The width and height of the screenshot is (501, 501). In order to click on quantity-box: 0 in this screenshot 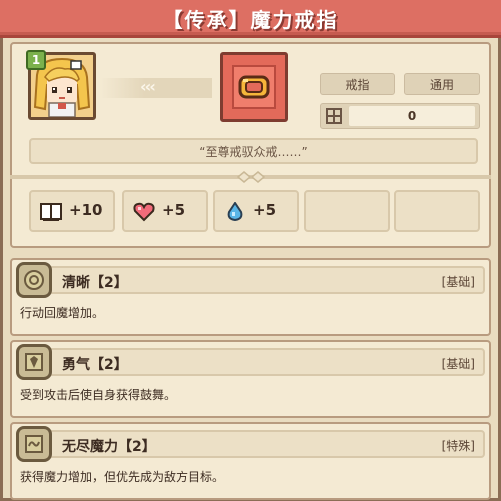, I will do `click(400, 116)`.